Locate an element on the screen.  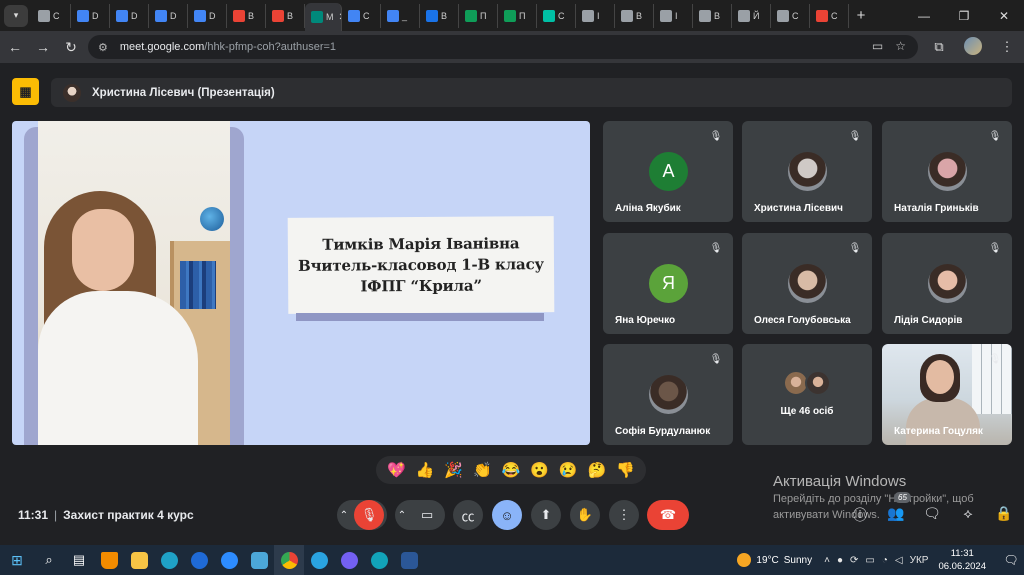
mic-options-chevron-icon: ⌃ is located at coordinates (344, 515).